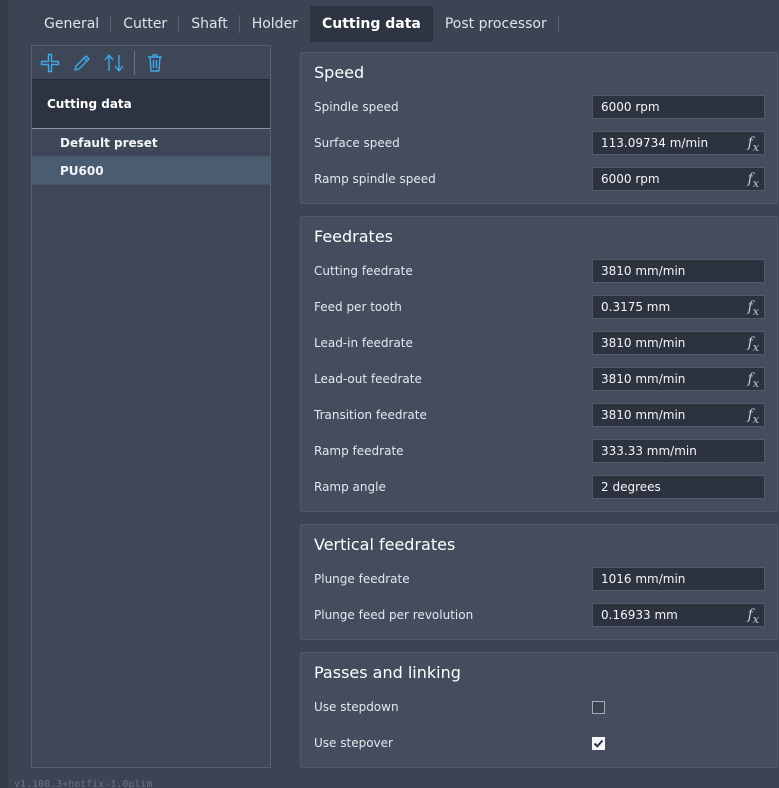 The height and width of the screenshot is (788, 779). I want to click on sort-presets-button, so click(114, 63).